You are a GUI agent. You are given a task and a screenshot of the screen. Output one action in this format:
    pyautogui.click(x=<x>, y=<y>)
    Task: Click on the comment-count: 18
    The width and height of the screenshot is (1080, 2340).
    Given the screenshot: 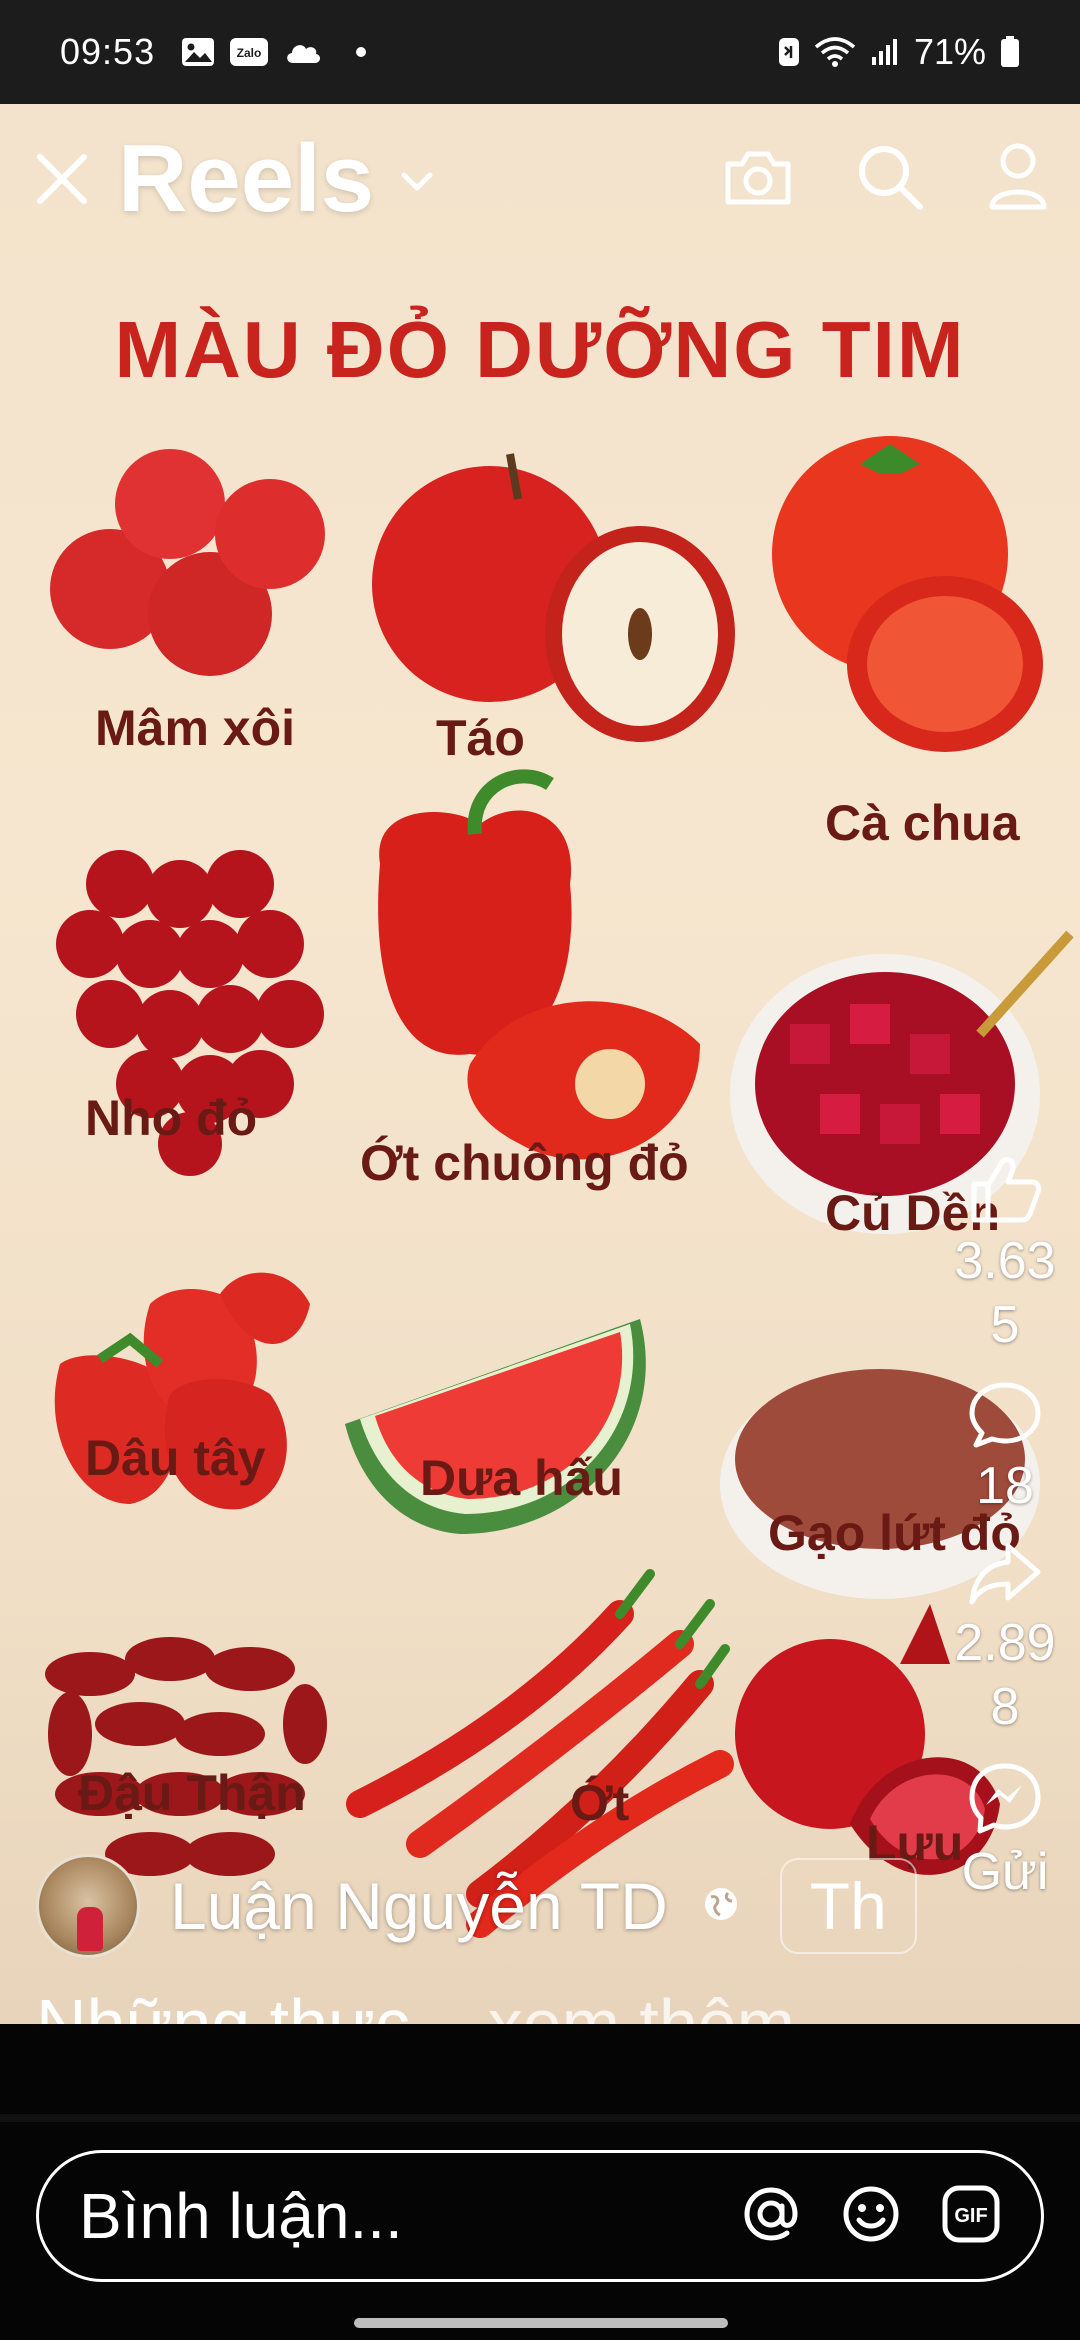 What is the action you would take?
    pyautogui.click(x=1005, y=1486)
    